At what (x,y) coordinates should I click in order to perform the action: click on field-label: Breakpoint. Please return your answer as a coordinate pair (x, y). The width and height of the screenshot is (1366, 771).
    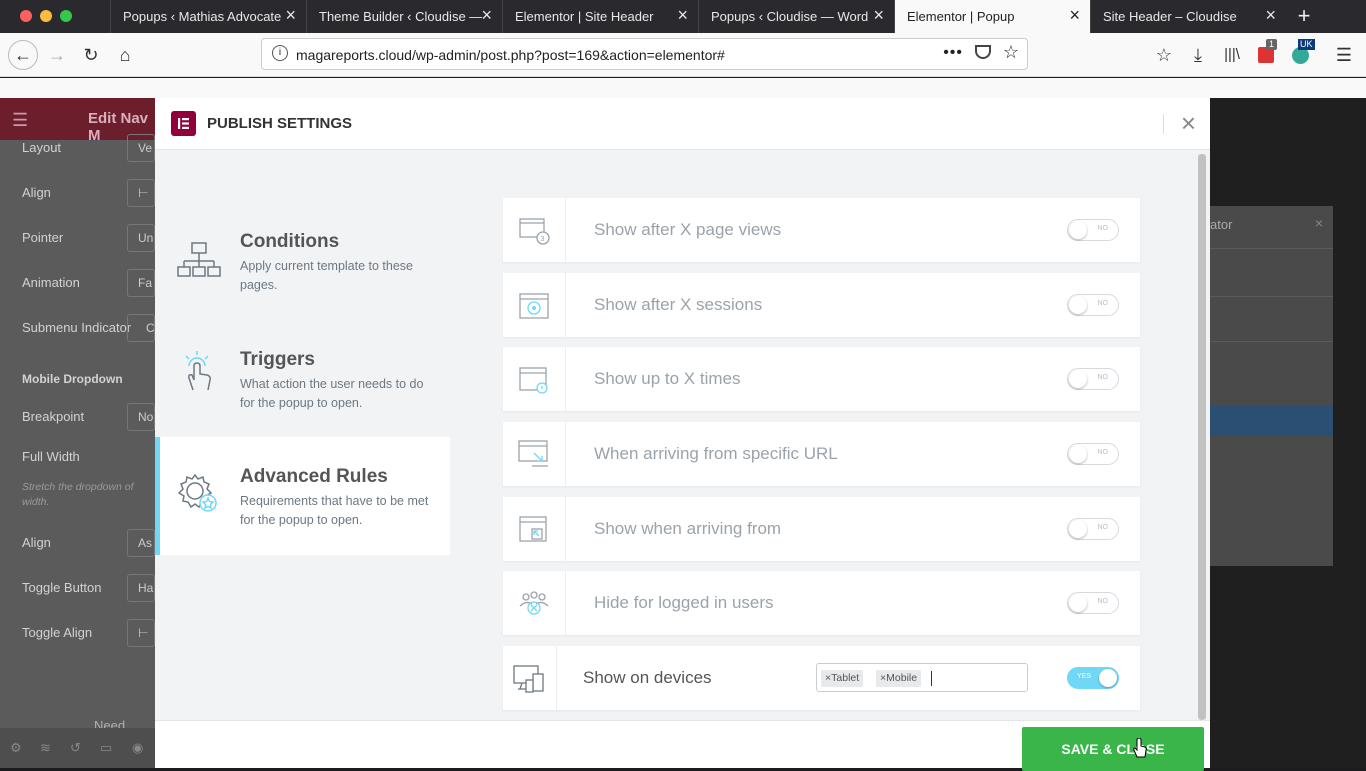
    Looking at the image, I should click on (53, 416).